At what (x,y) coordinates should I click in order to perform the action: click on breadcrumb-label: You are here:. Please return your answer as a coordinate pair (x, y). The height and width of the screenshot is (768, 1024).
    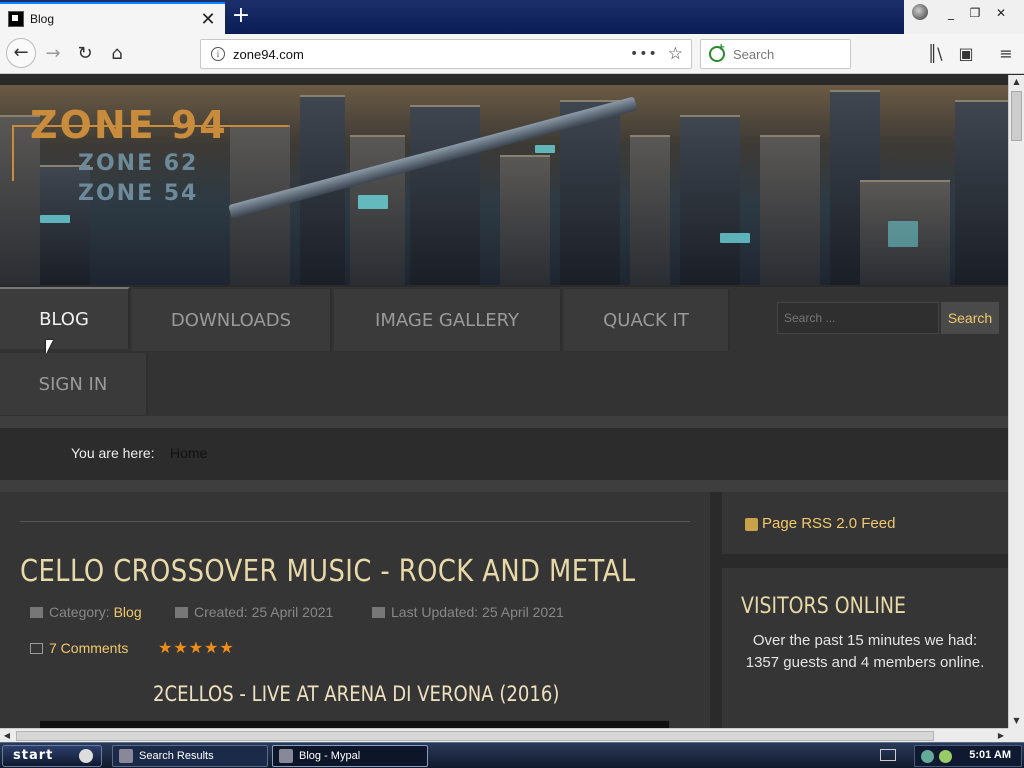
    Looking at the image, I should click on (113, 453).